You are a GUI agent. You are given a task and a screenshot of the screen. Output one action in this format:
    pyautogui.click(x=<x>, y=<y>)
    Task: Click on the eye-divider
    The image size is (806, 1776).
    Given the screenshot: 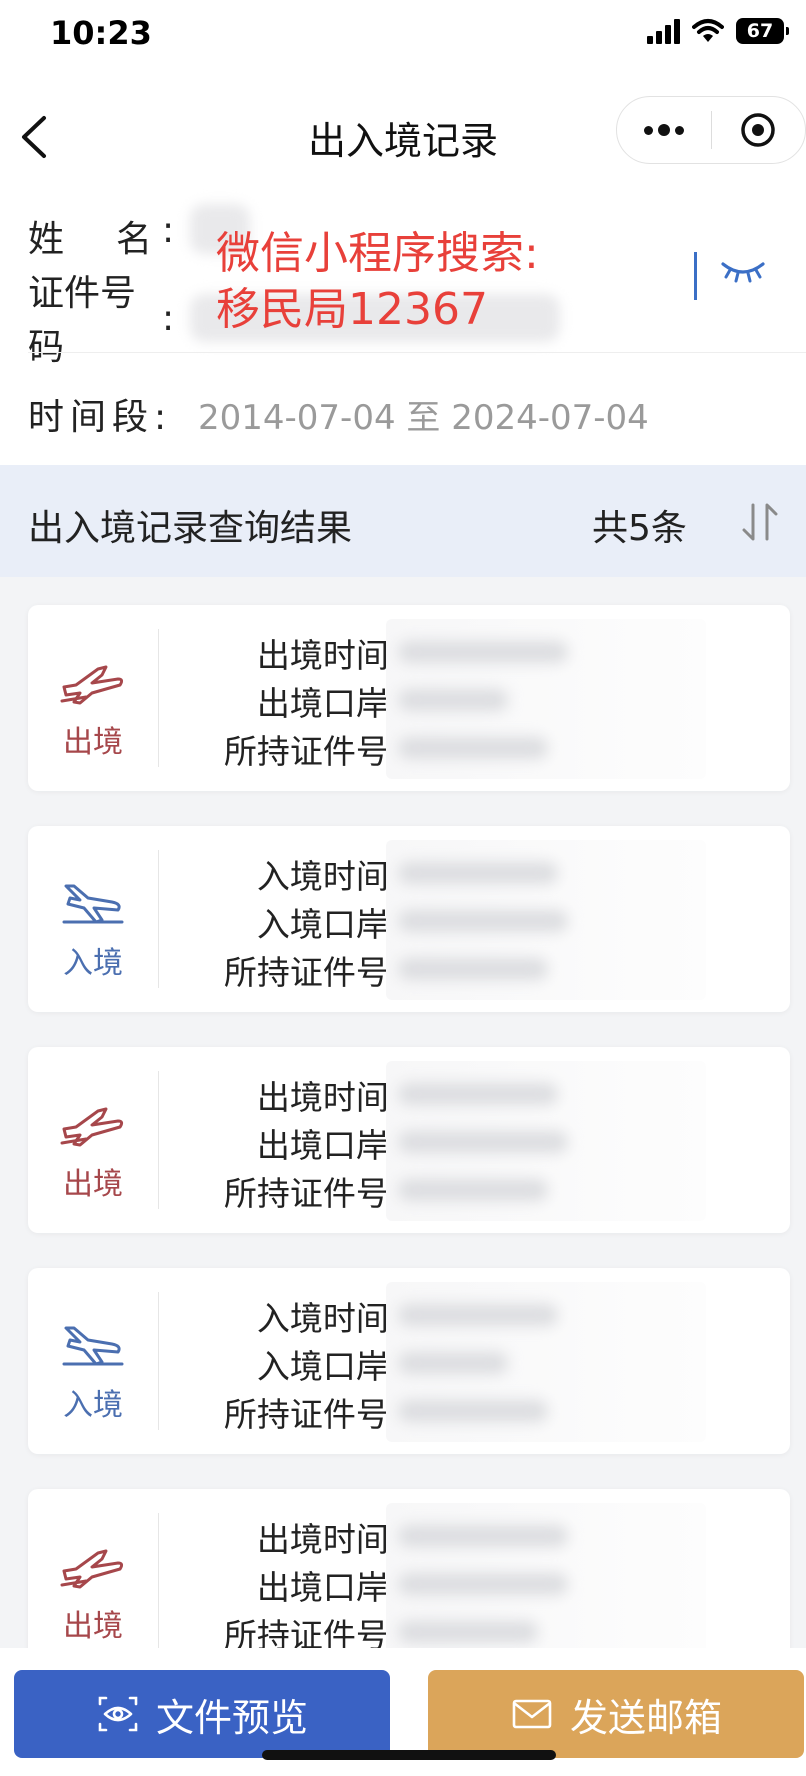 What is the action you would take?
    pyautogui.click(x=695, y=276)
    